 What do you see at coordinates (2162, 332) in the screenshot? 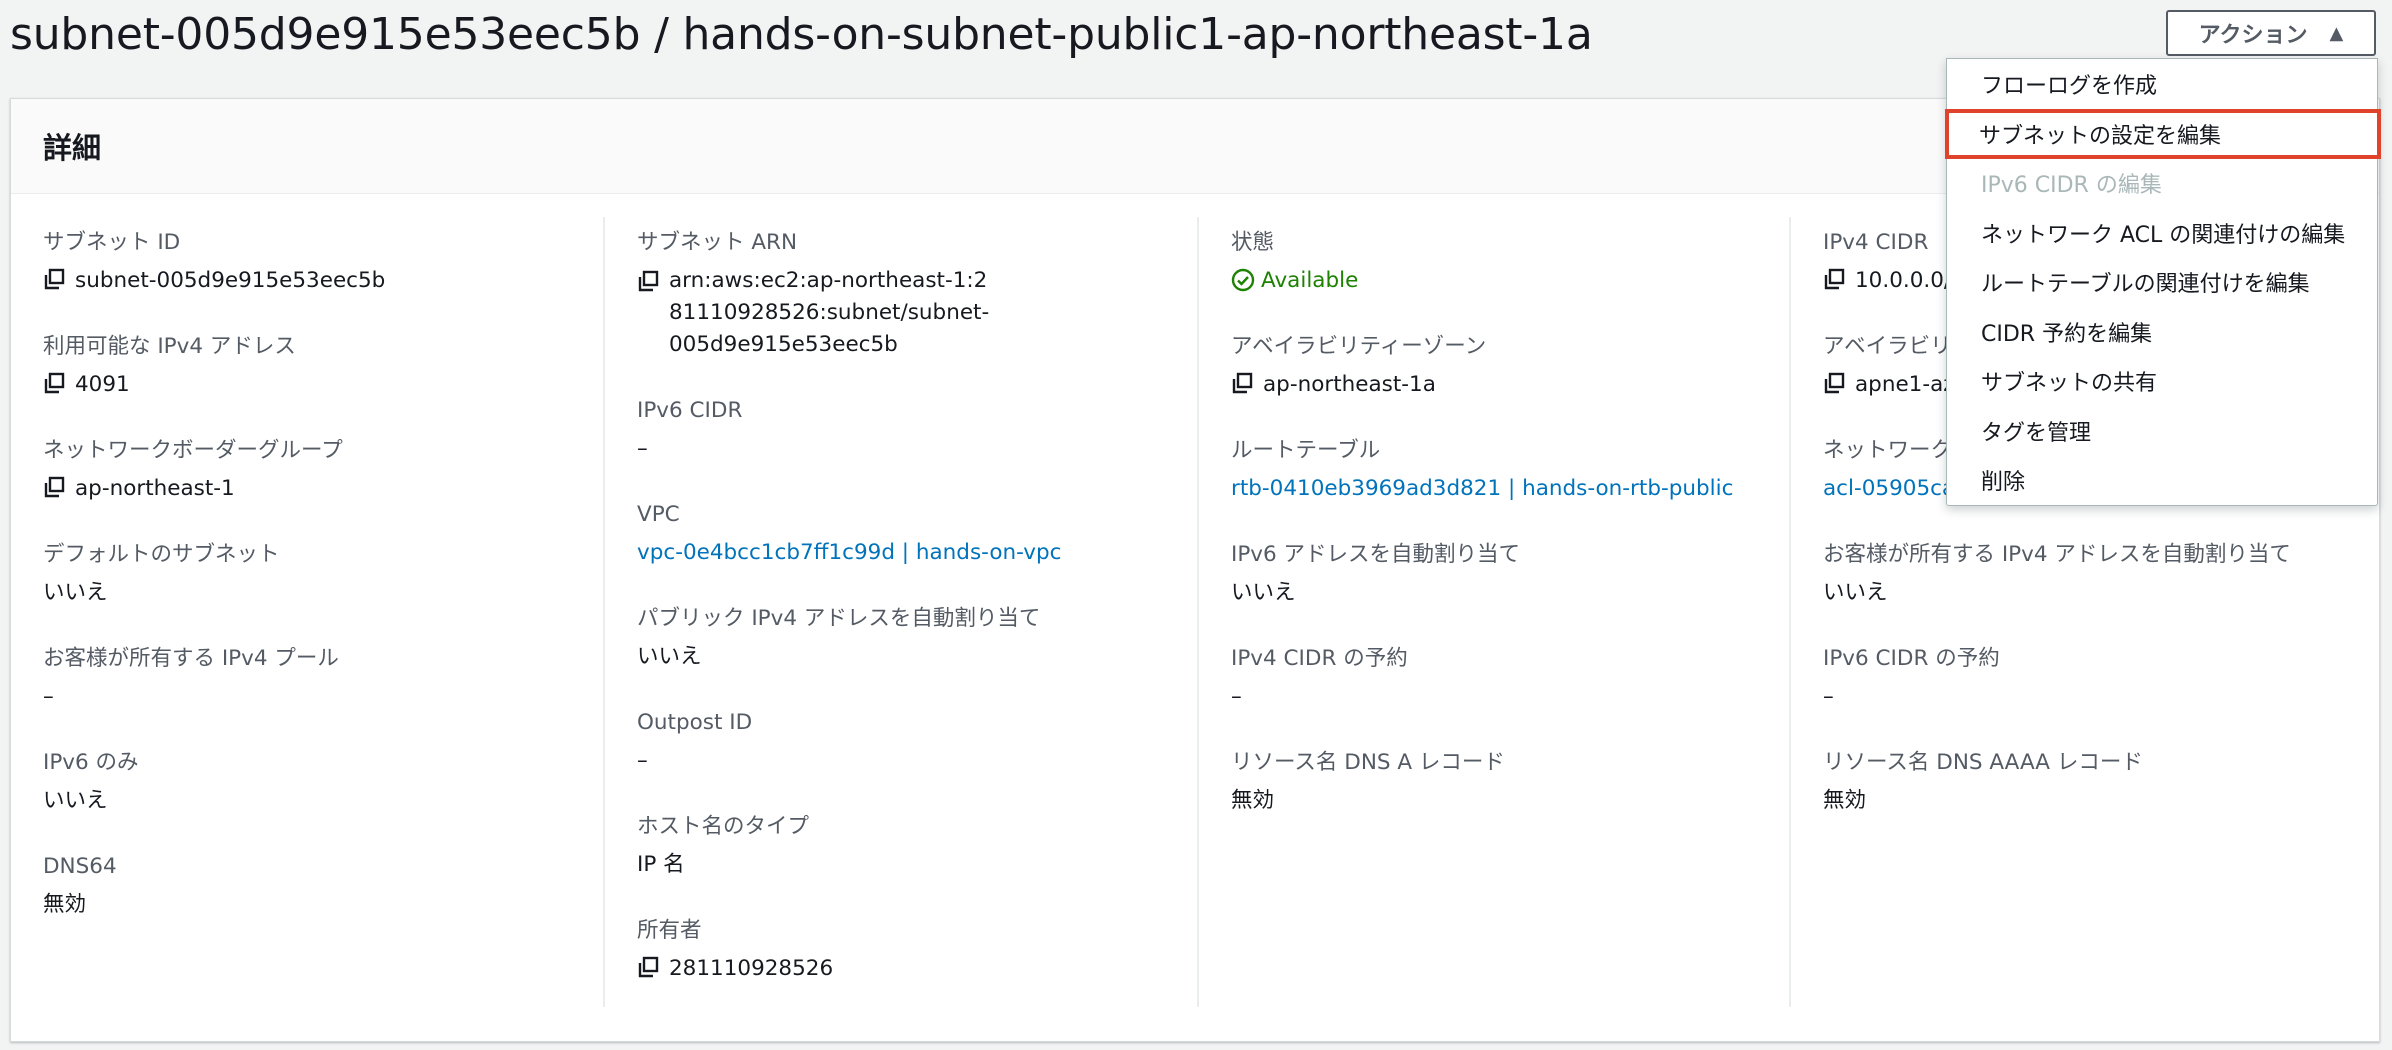
I see `menu-item-edit-cidr-reservations: CIDR 予約を編集` at bounding box center [2162, 332].